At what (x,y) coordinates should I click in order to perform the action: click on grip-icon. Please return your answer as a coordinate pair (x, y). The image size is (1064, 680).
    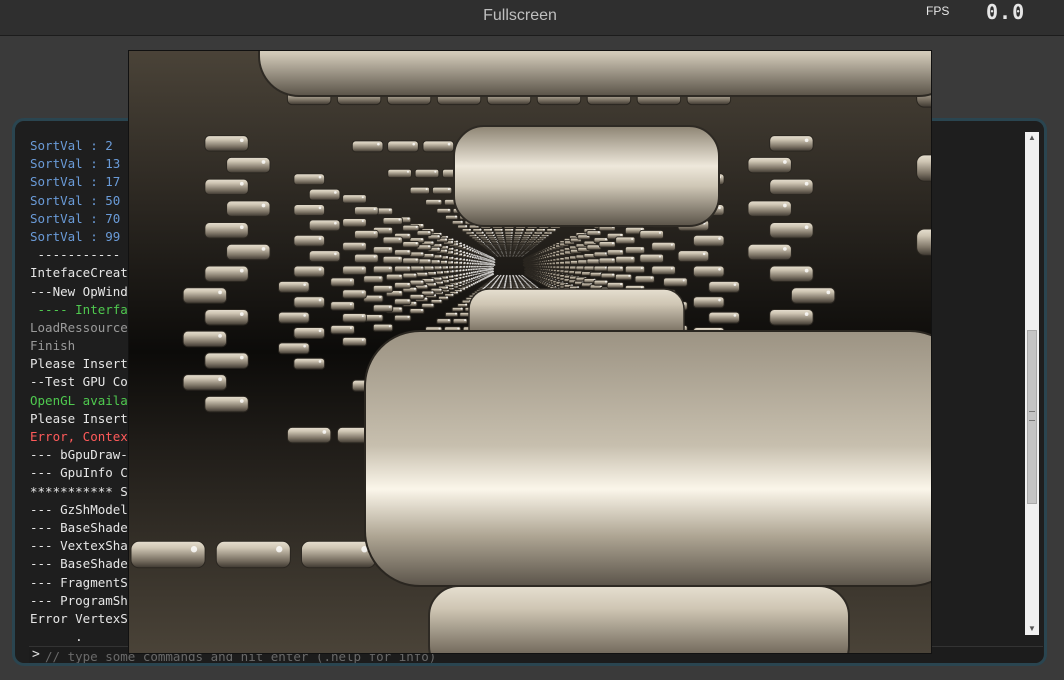
    Looking at the image, I should click on (1032, 416).